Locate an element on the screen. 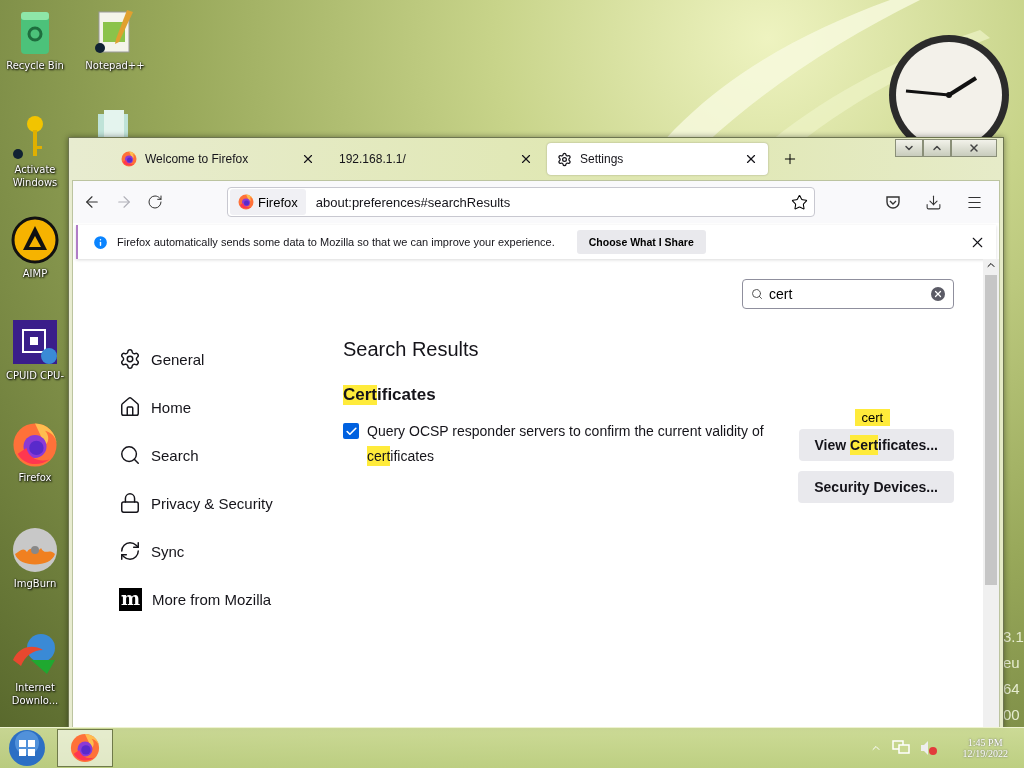  identity-label: Firefox is located at coordinates (268, 202).